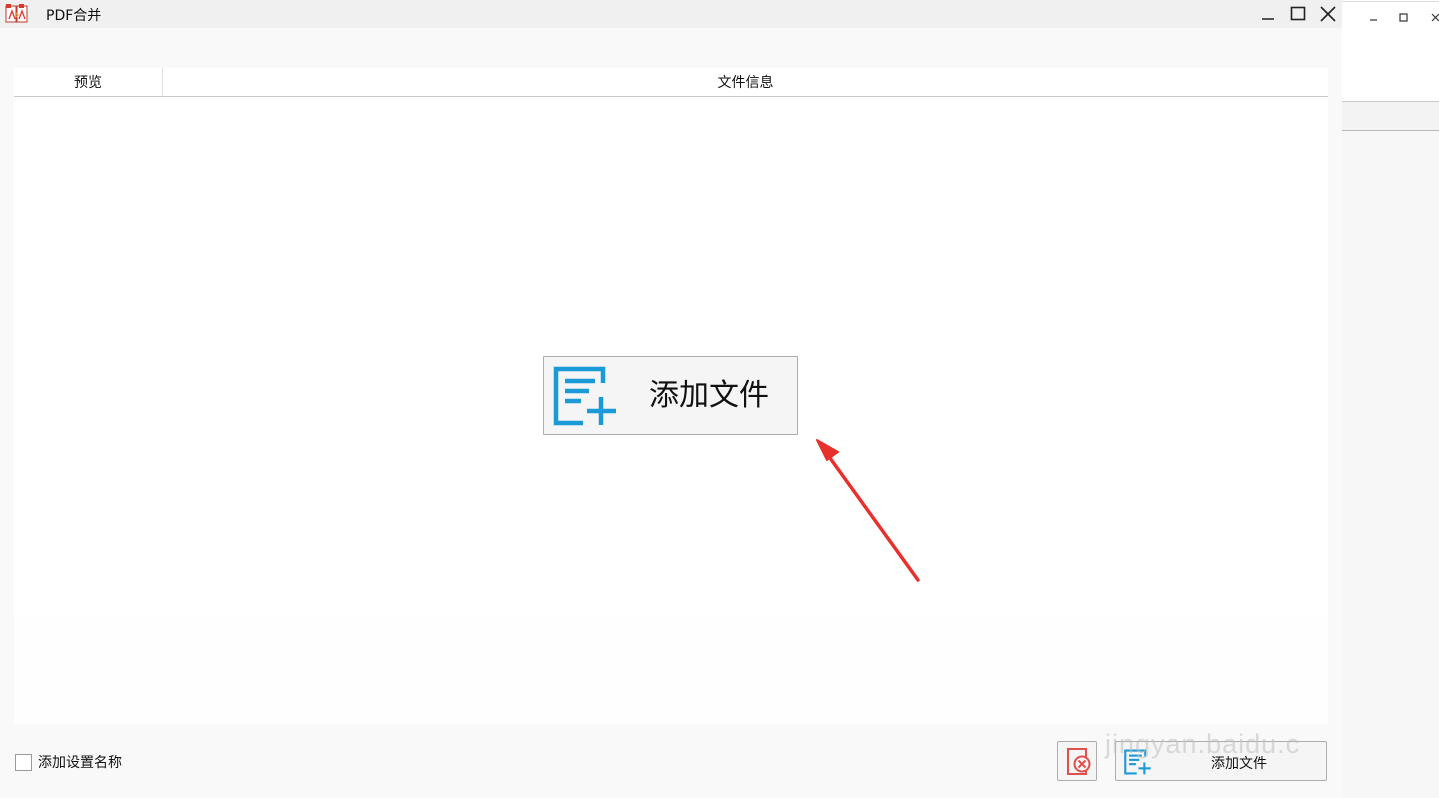  I want to click on center-add-file-label: 添加文件, so click(709, 395).